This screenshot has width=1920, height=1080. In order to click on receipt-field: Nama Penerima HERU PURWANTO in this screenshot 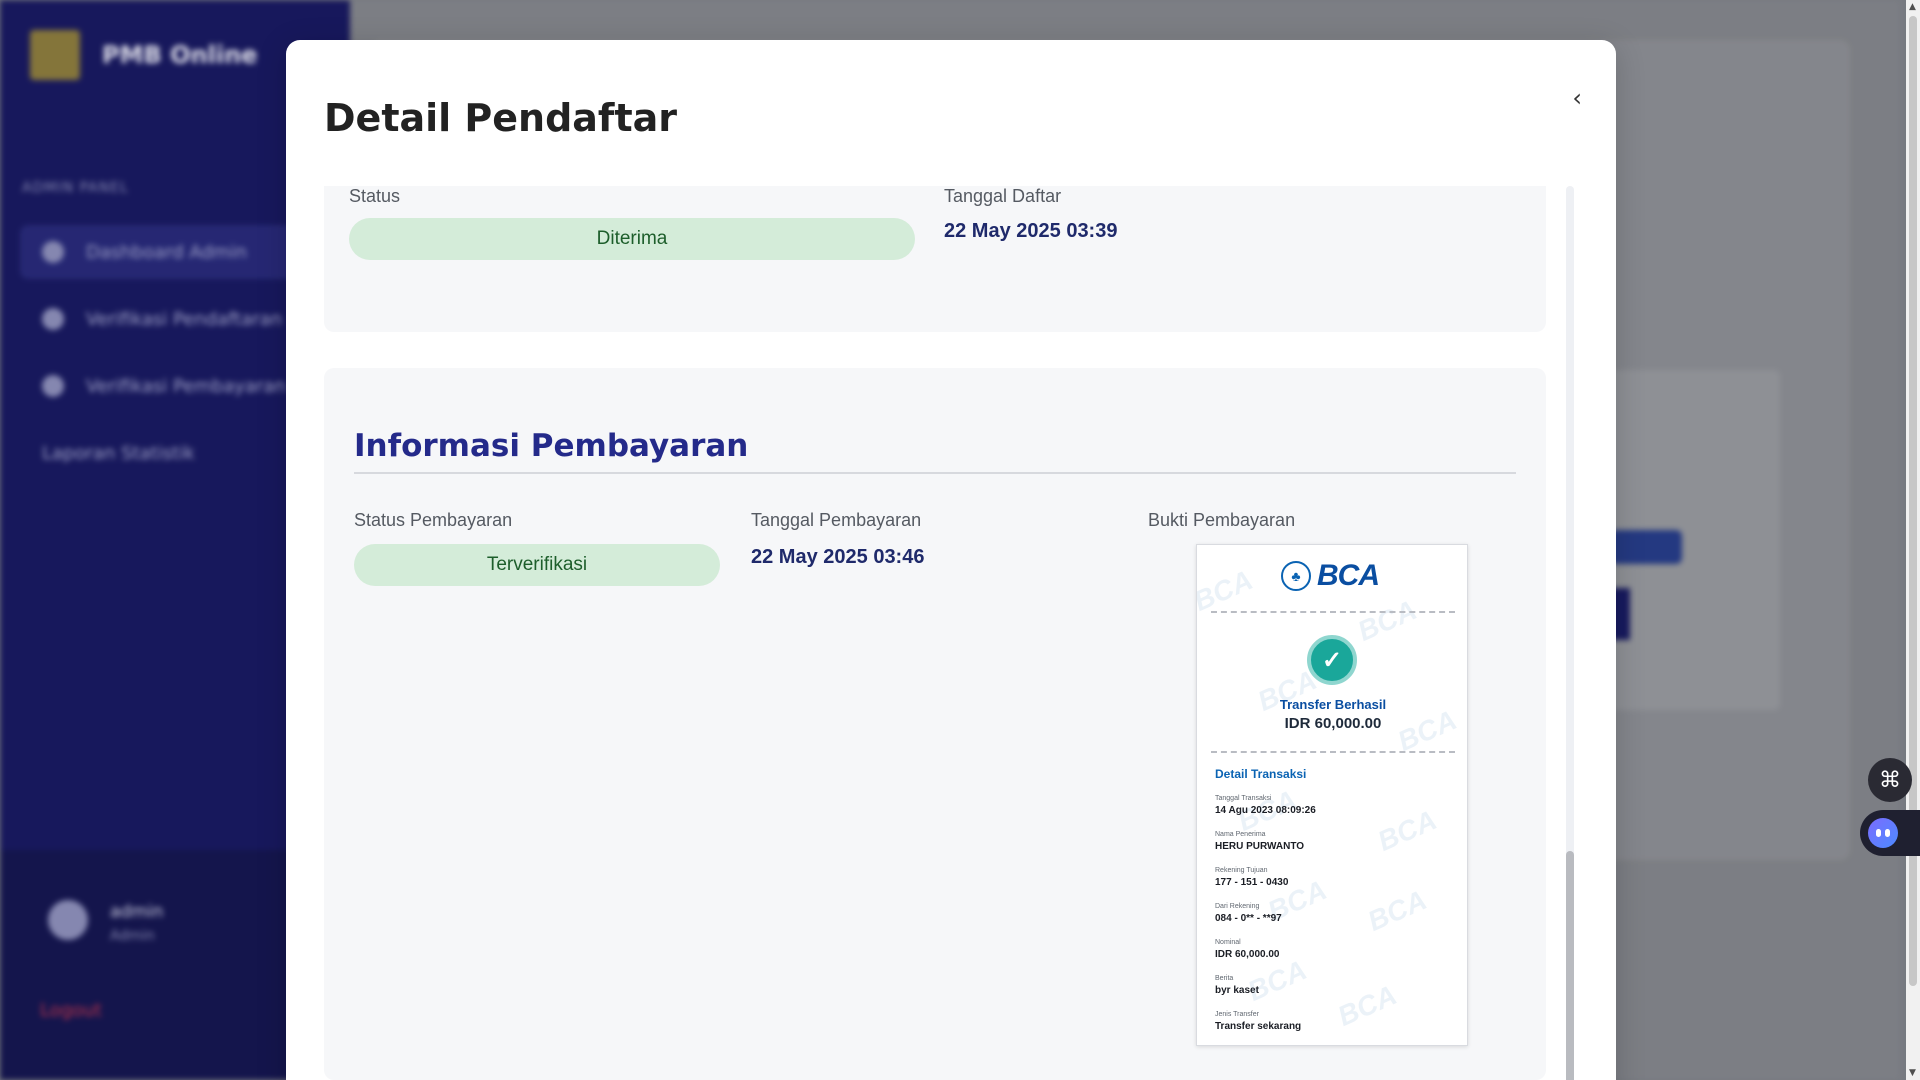, I will do `click(1259, 841)`.